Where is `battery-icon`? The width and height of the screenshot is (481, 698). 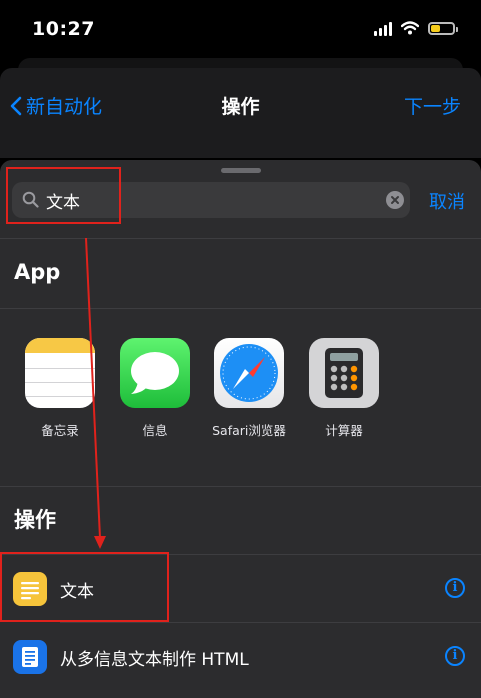
battery-icon is located at coordinates (443, 28).